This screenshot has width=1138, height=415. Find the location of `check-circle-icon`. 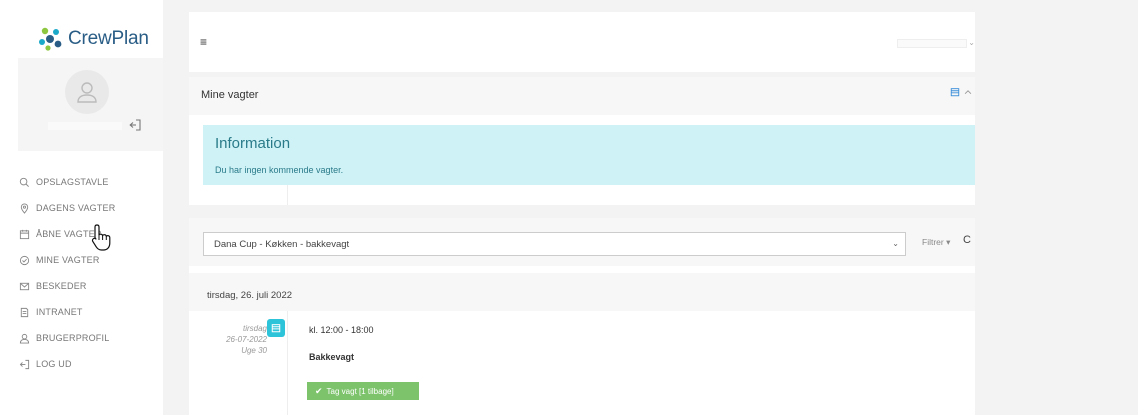

check-circle-icon is located at coordinates (24, 260).